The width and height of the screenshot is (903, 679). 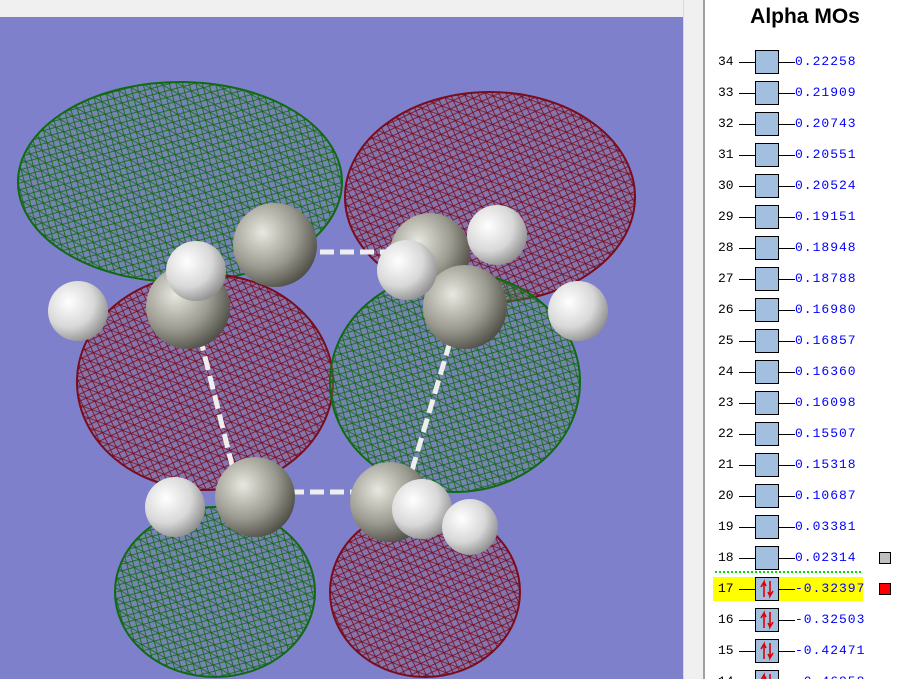 I want to click on mo-row-15: 15 -0.42471, so click(x=808, y=651).